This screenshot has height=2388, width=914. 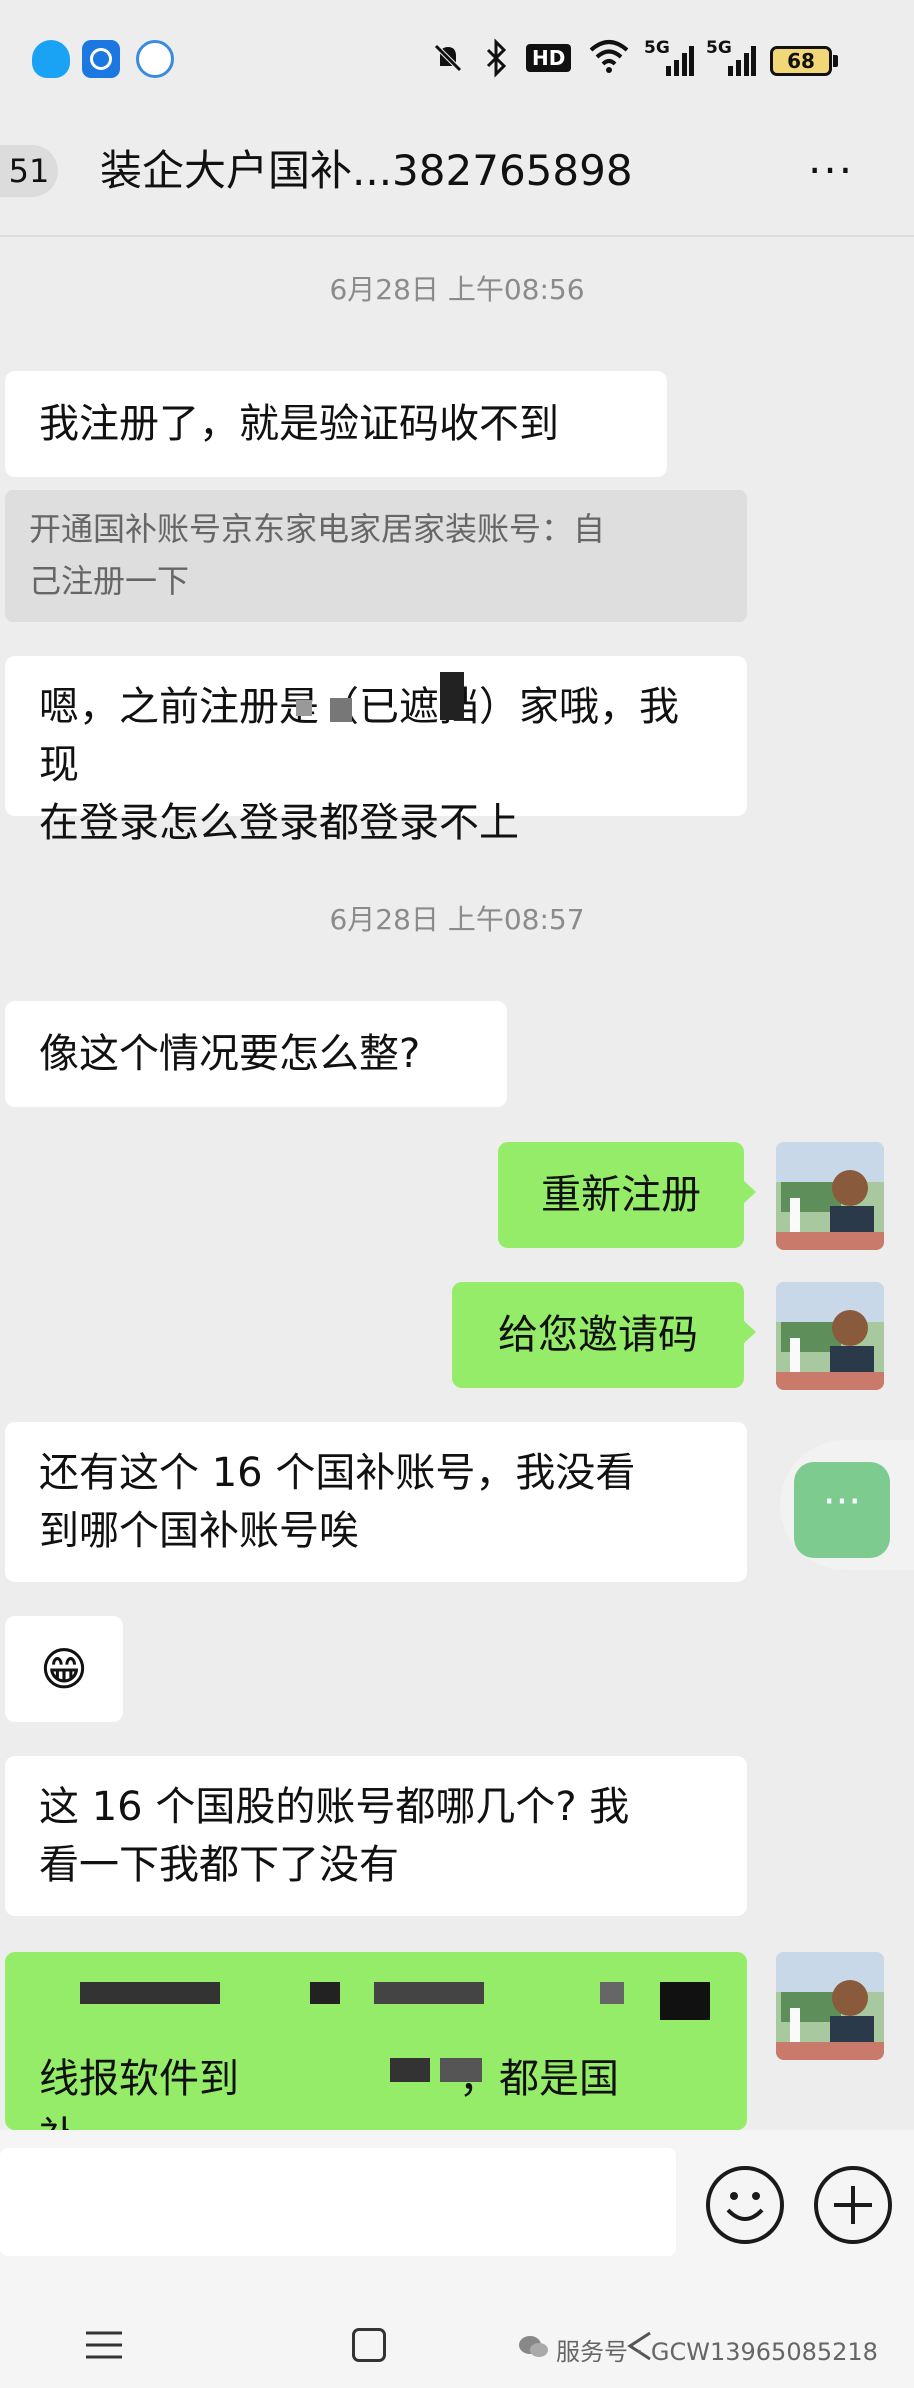 What do you see at coordinates (842, 1510) in the screenshot?
I see `more-dots-icon: ···` at bounding box center [842, 1510].